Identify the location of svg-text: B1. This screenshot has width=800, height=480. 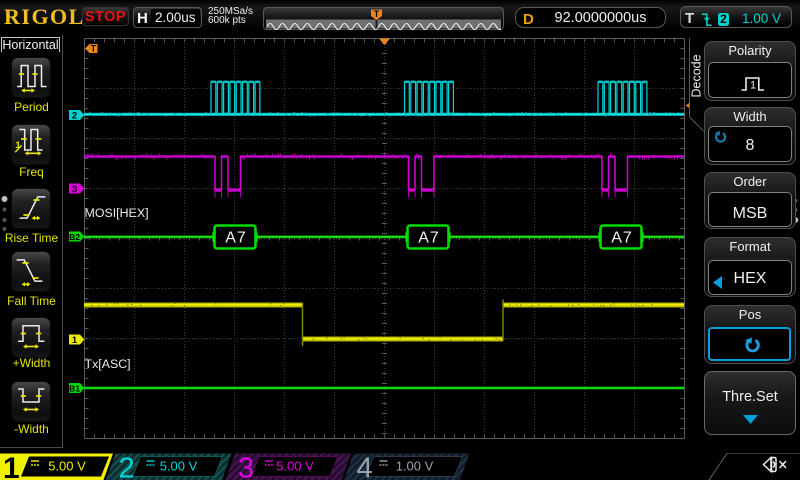
(74, 388).